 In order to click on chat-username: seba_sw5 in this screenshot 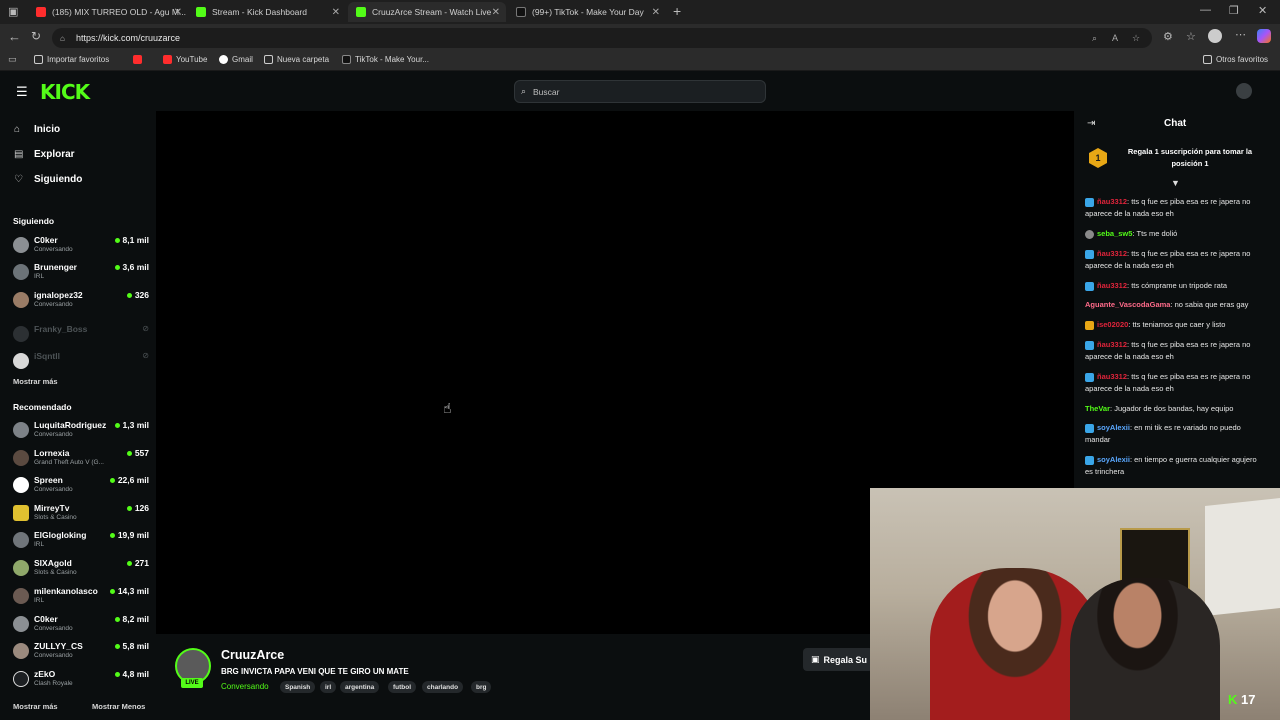, I will do `click(1114, 233)`.